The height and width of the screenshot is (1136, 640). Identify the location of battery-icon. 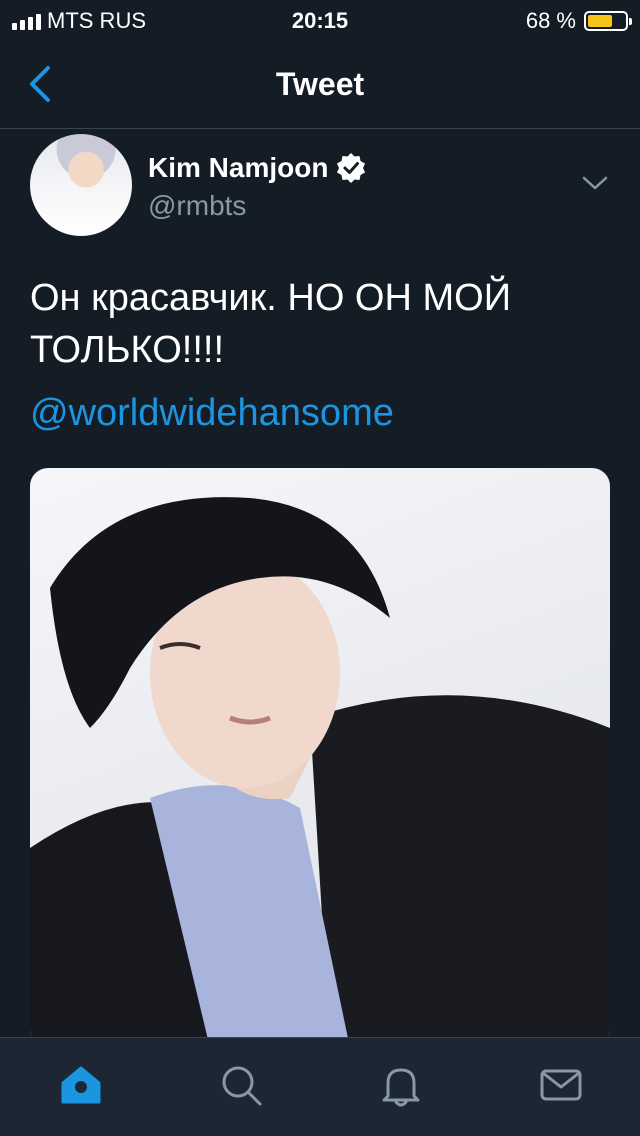
(608, 21).